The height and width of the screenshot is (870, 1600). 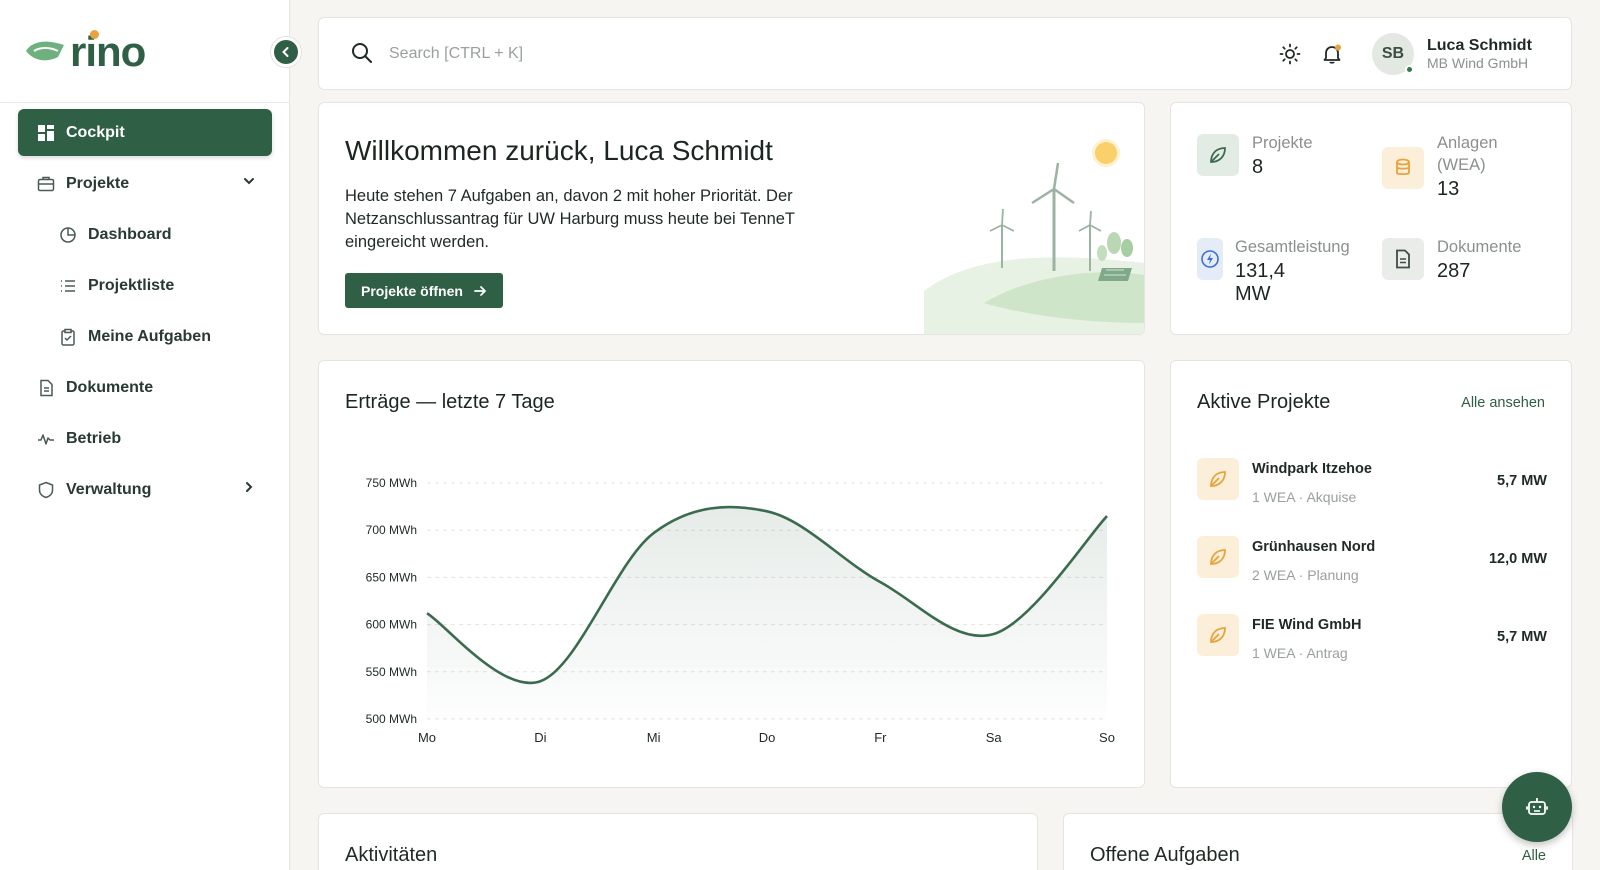 What do you see at coordinates (1258, 167) in the screenshot?
I see `stat-value: 8` at bounding box center [1258, 167].